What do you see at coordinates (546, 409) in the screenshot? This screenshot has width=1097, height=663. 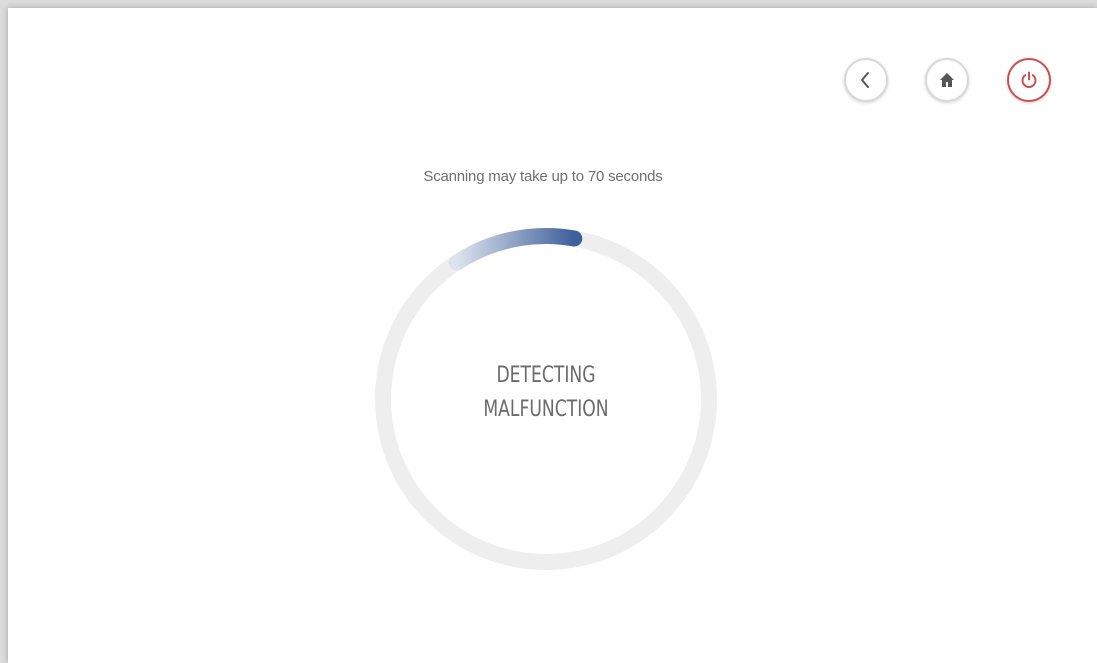 I see `status-line-2: MALFUNCTION` at bounding box center [546, 409].